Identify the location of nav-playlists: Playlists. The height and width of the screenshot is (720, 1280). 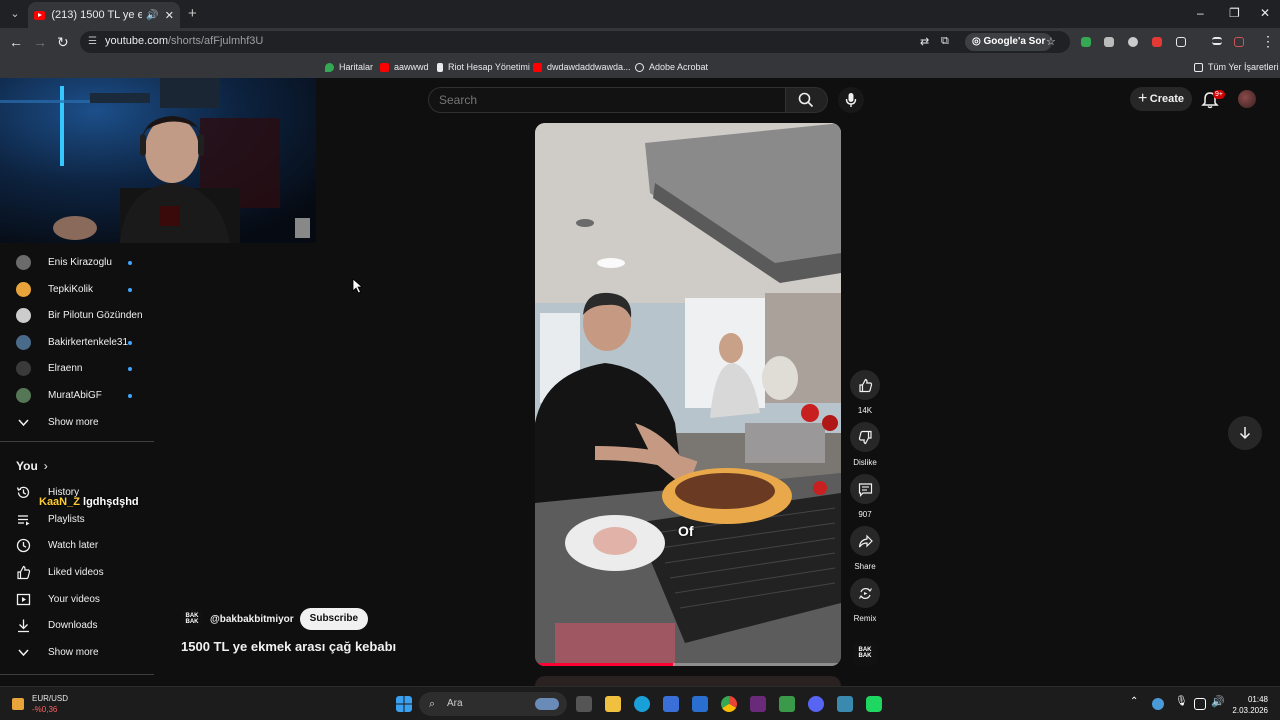
(50, 519).